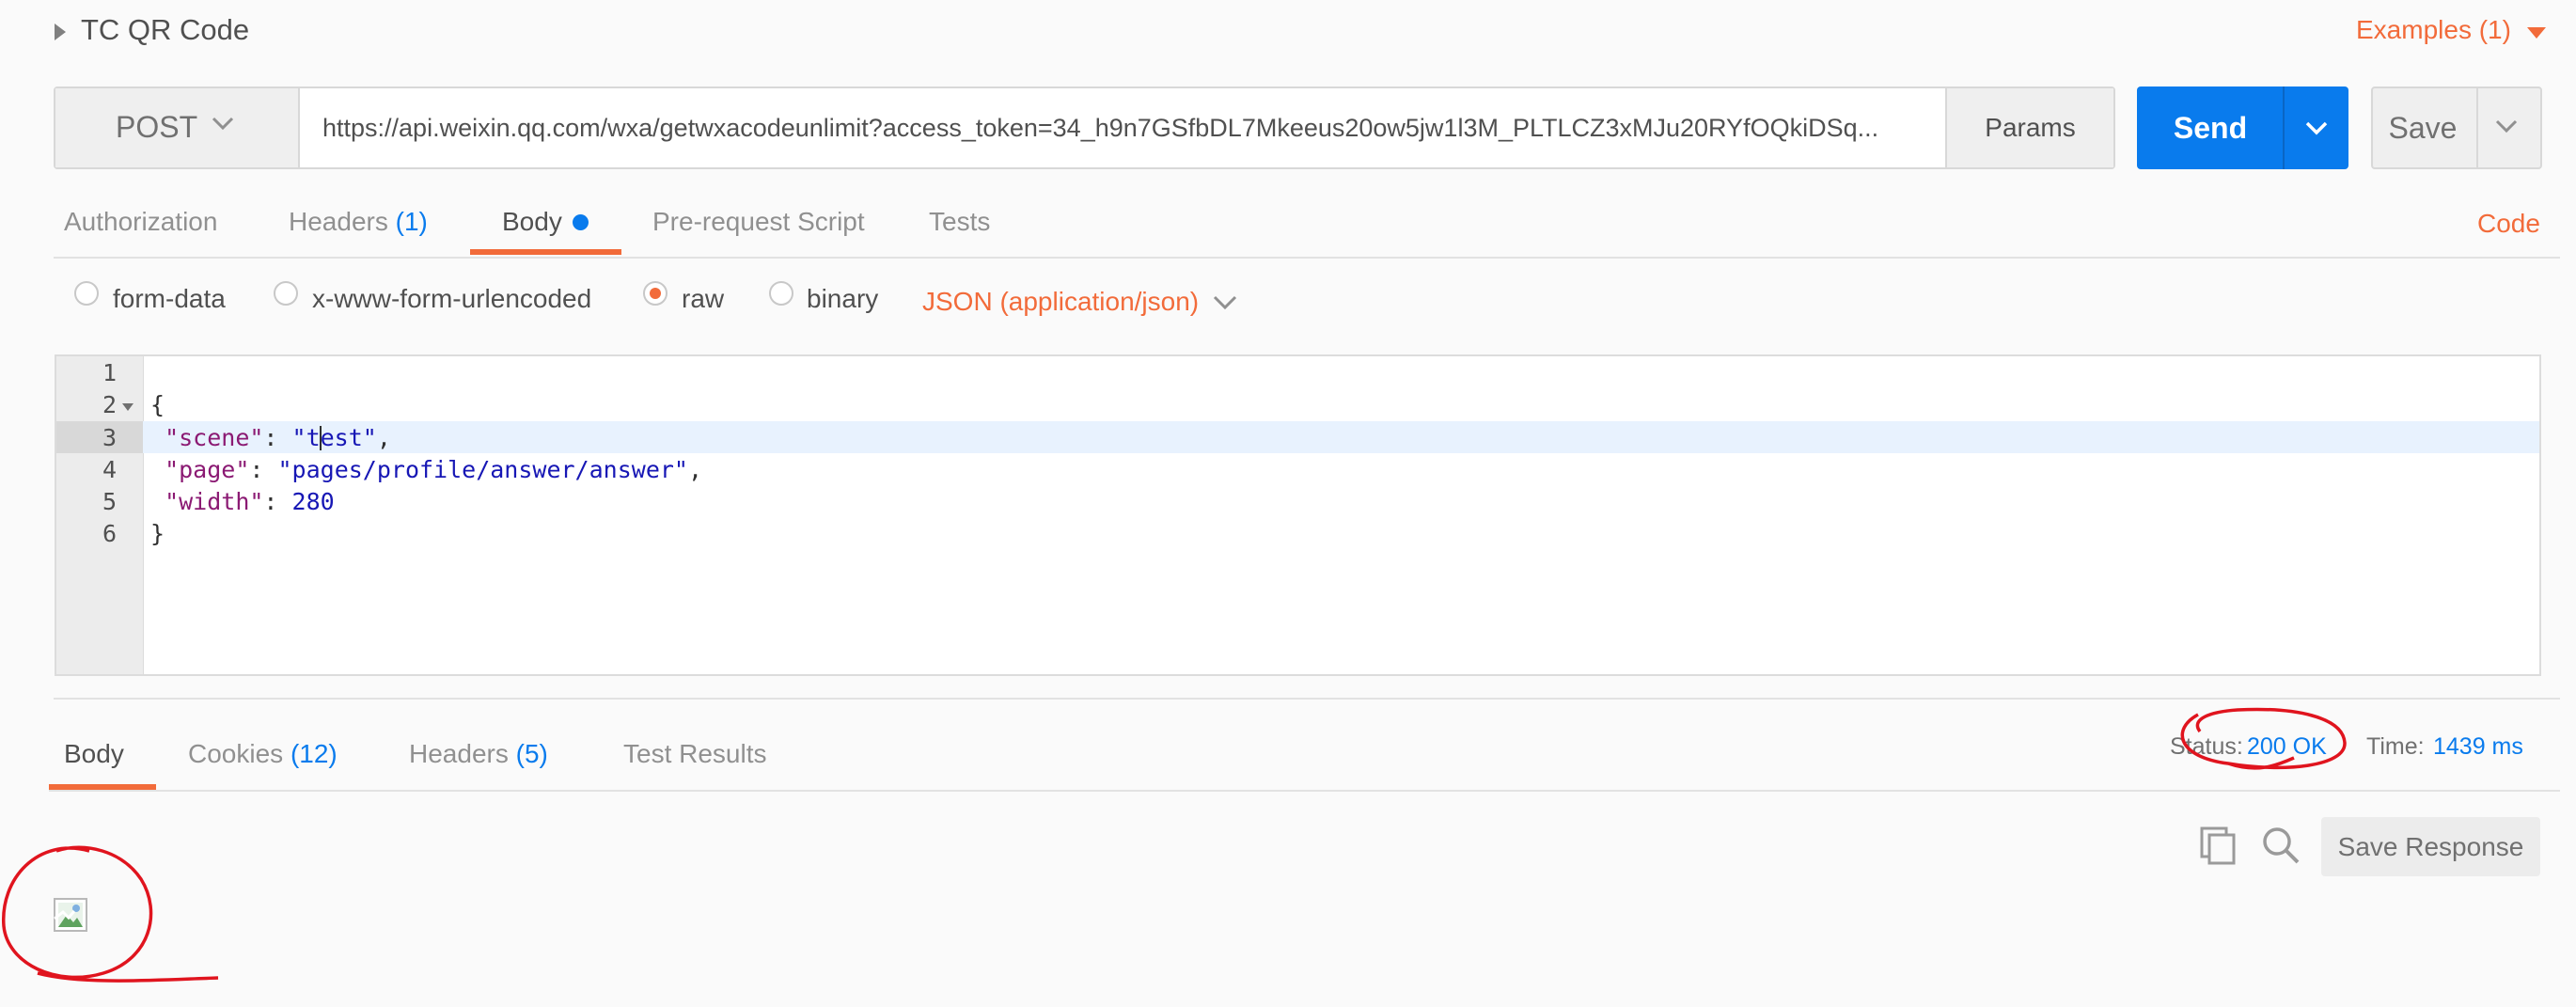 The image size is (2576, 1007). I want to click on annotation-circle-image, so click(111, 914).